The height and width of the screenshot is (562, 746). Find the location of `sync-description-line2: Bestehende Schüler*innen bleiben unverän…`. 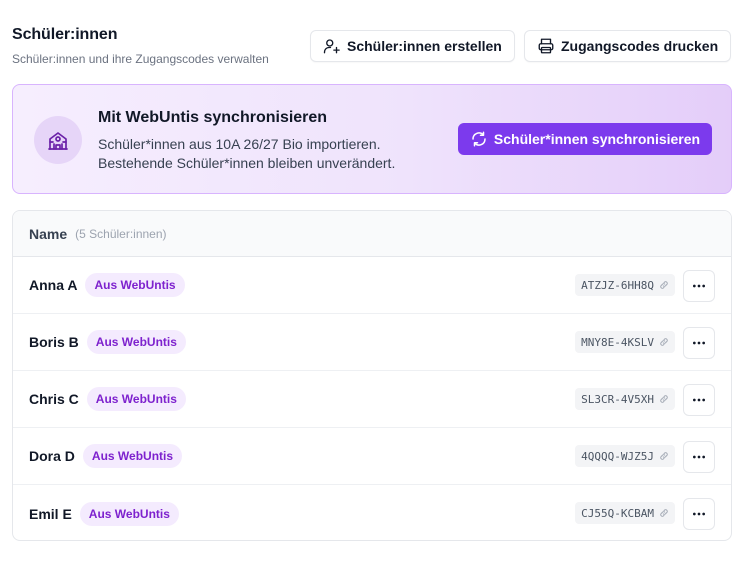

sync-description-line2: Bestehende Schüler*innen bleiben unverän… is located at coordinates (247, 163).